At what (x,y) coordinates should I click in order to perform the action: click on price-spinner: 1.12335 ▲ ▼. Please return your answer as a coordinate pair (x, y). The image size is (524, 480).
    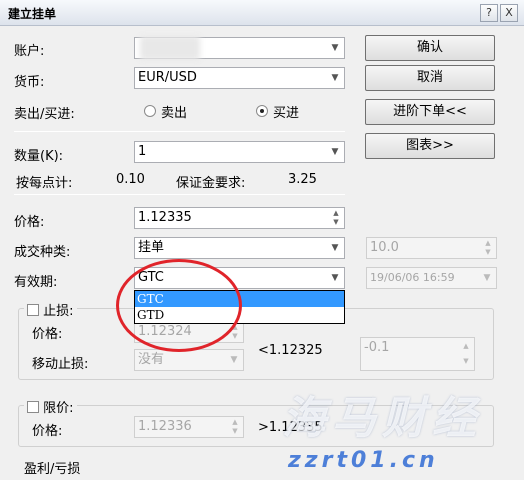
    Looking at the image, I should click on (239, 218).